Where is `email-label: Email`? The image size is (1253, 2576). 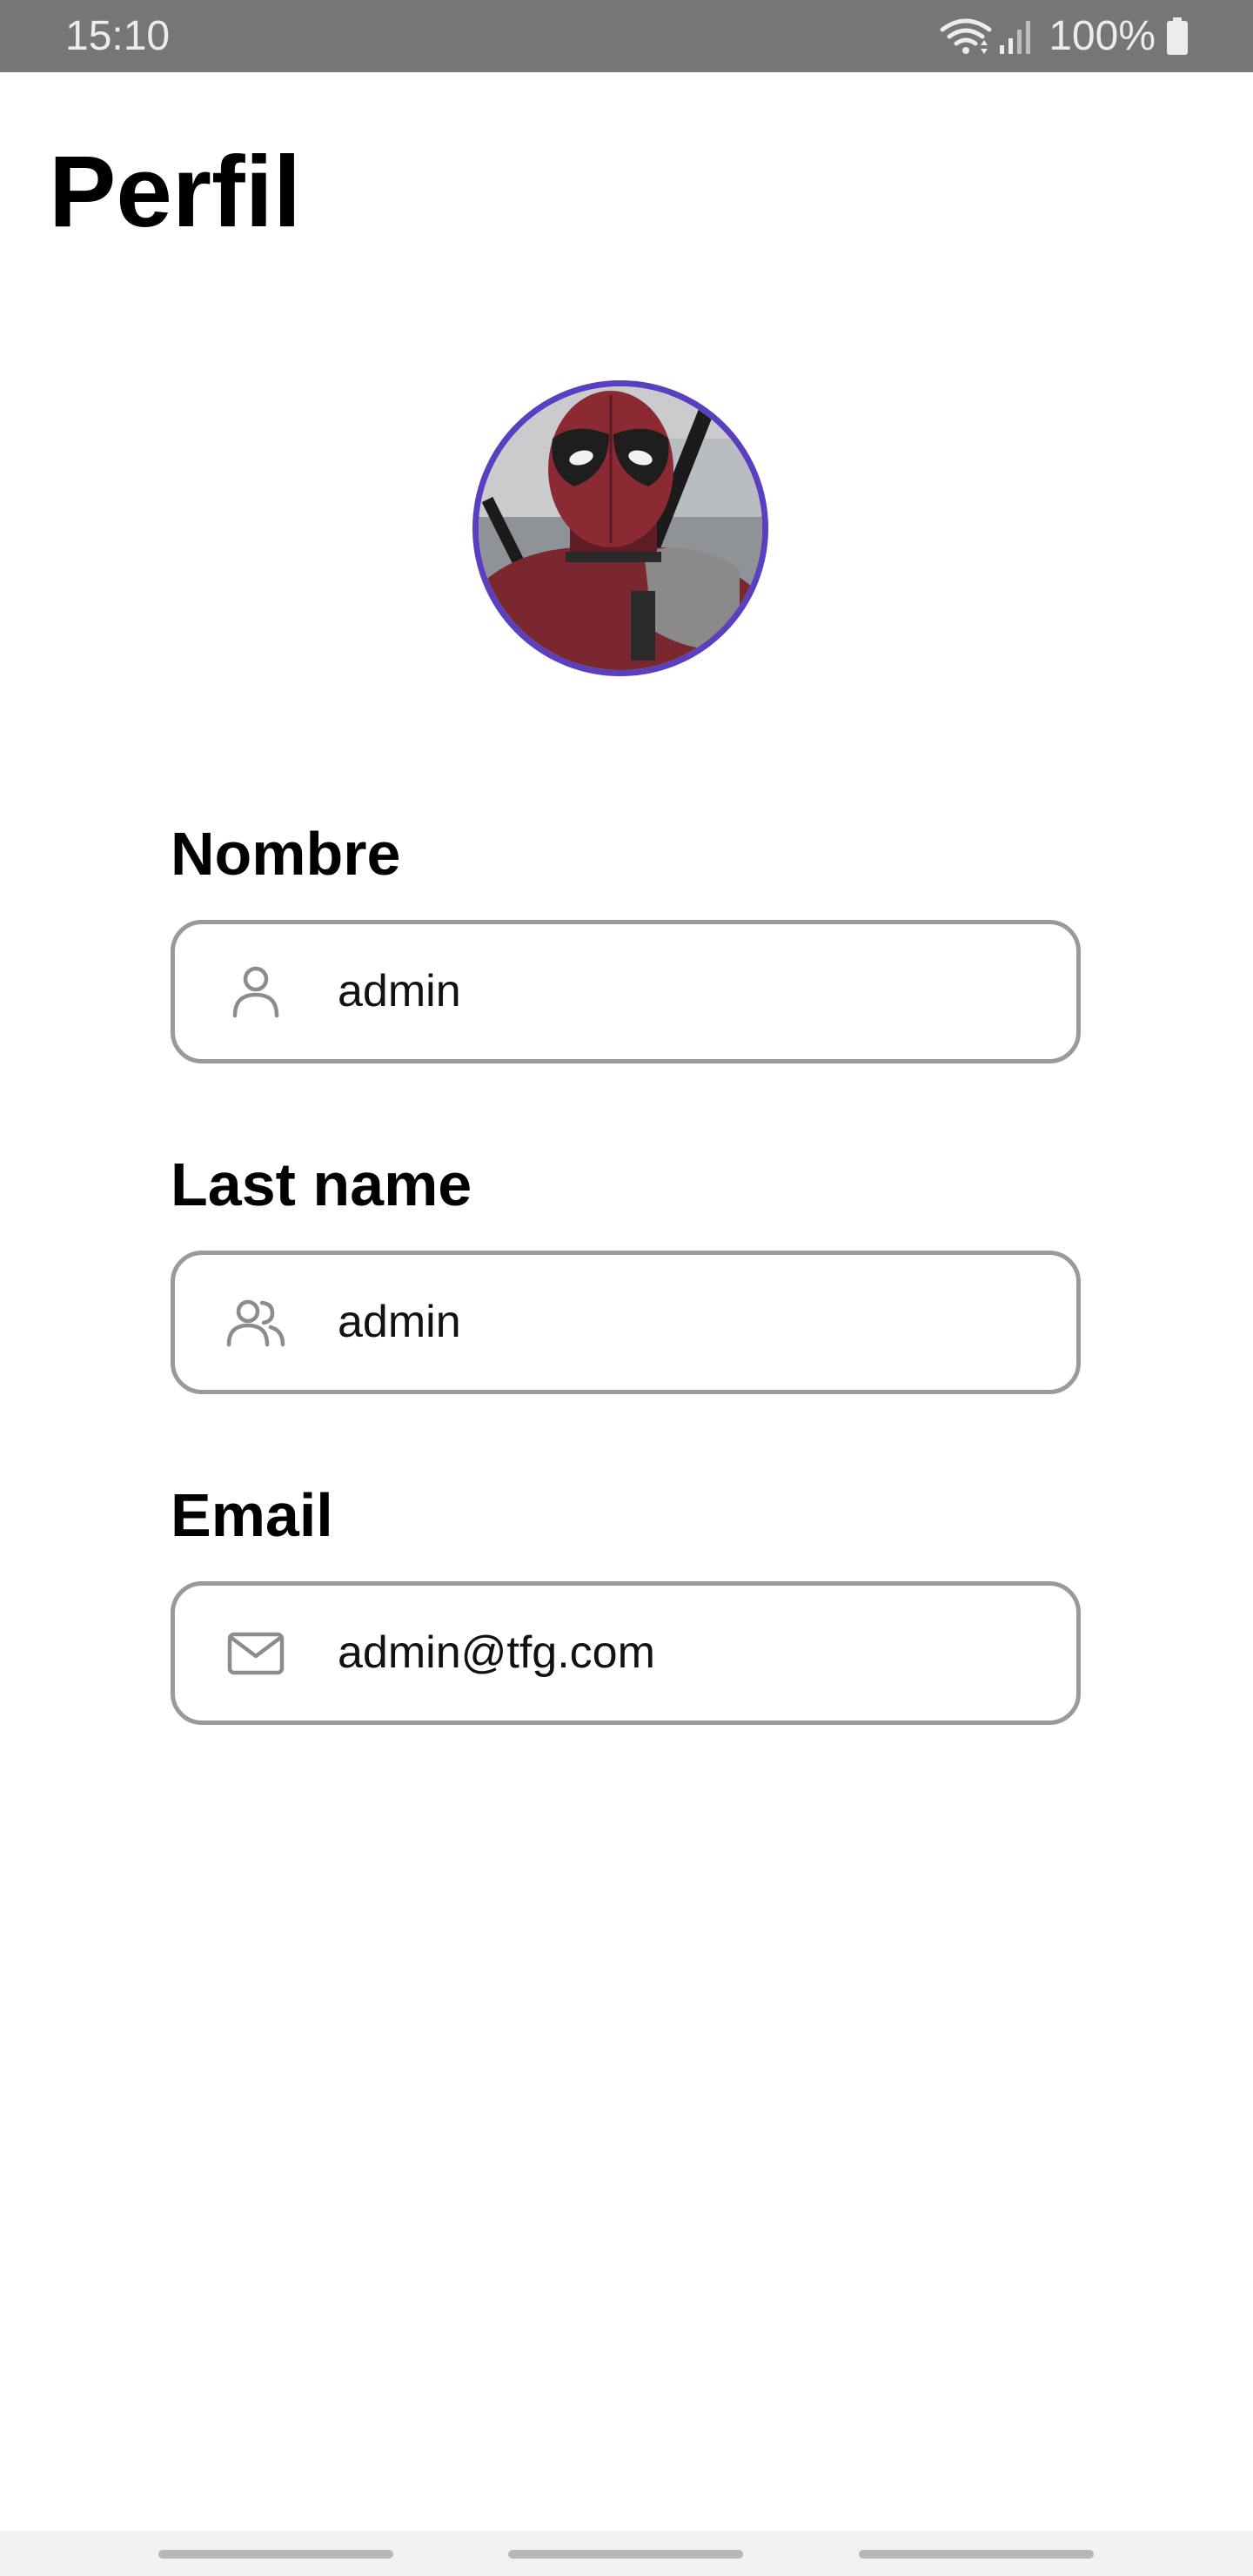 email-label: Email is located at coordinates (252, 1515).